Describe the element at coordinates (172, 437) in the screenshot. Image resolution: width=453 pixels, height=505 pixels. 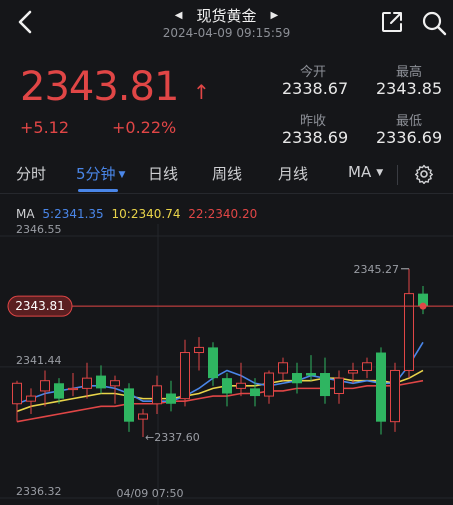
I see `low-annotation: ←2337.60` at that location.